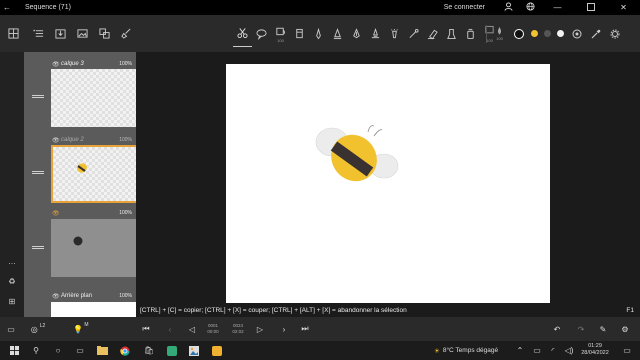  Describe the element at coordinates (337, 34) in the screenshot. I see `fountain-pen-icon` at that location.